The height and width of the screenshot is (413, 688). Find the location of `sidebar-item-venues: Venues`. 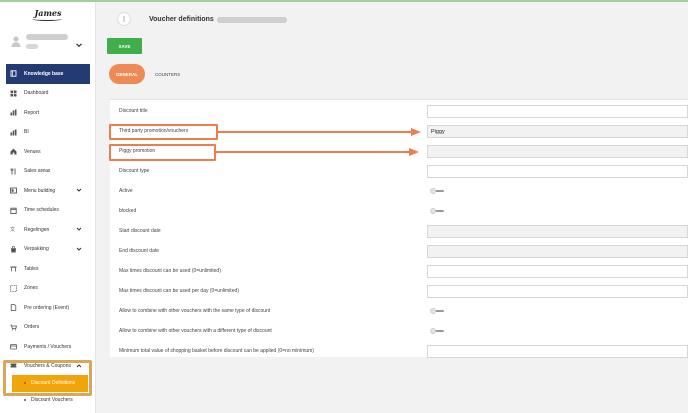

sidebar-item-venues: Venues is located at coordinates (48, 152).